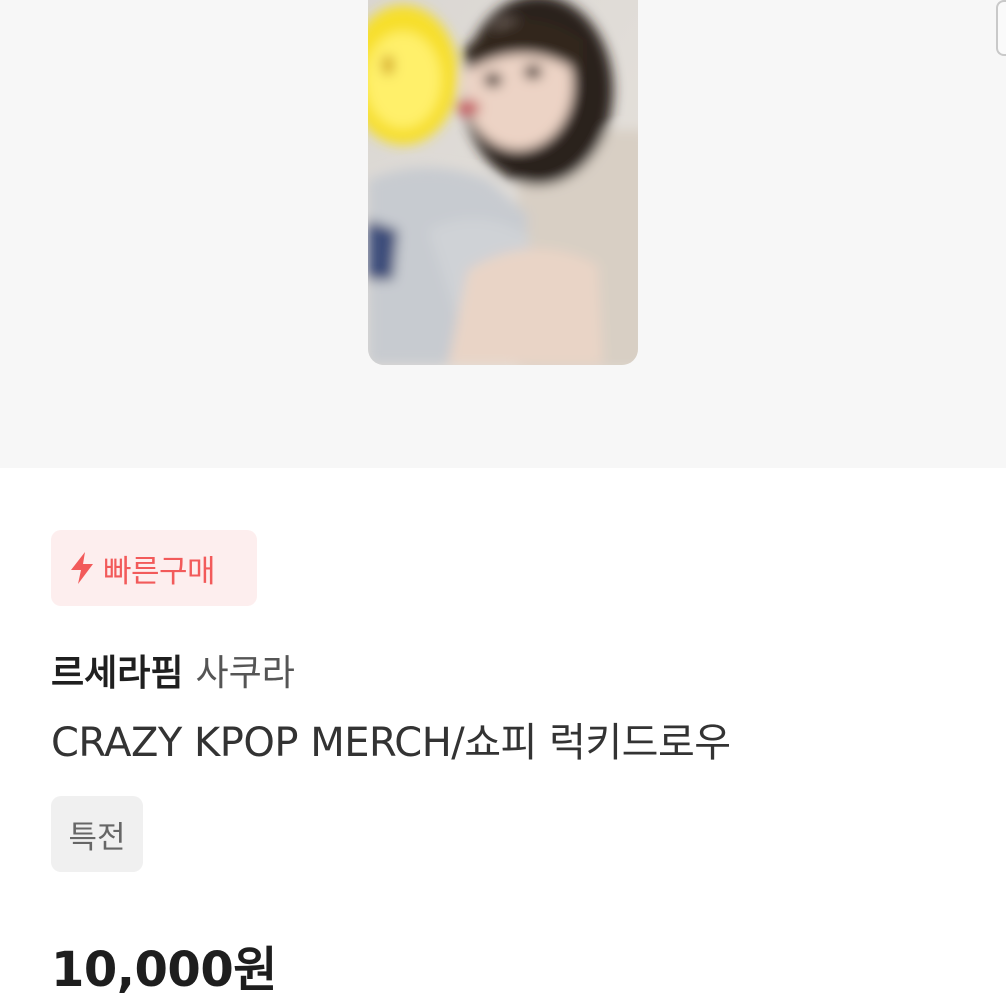 This screenshot has height=1006, width=1006. What do you see at coordinates (159, 571) in the screenshot?
I see `fast-purchase-label: 빠른구매` at bounding box center [159, 571].